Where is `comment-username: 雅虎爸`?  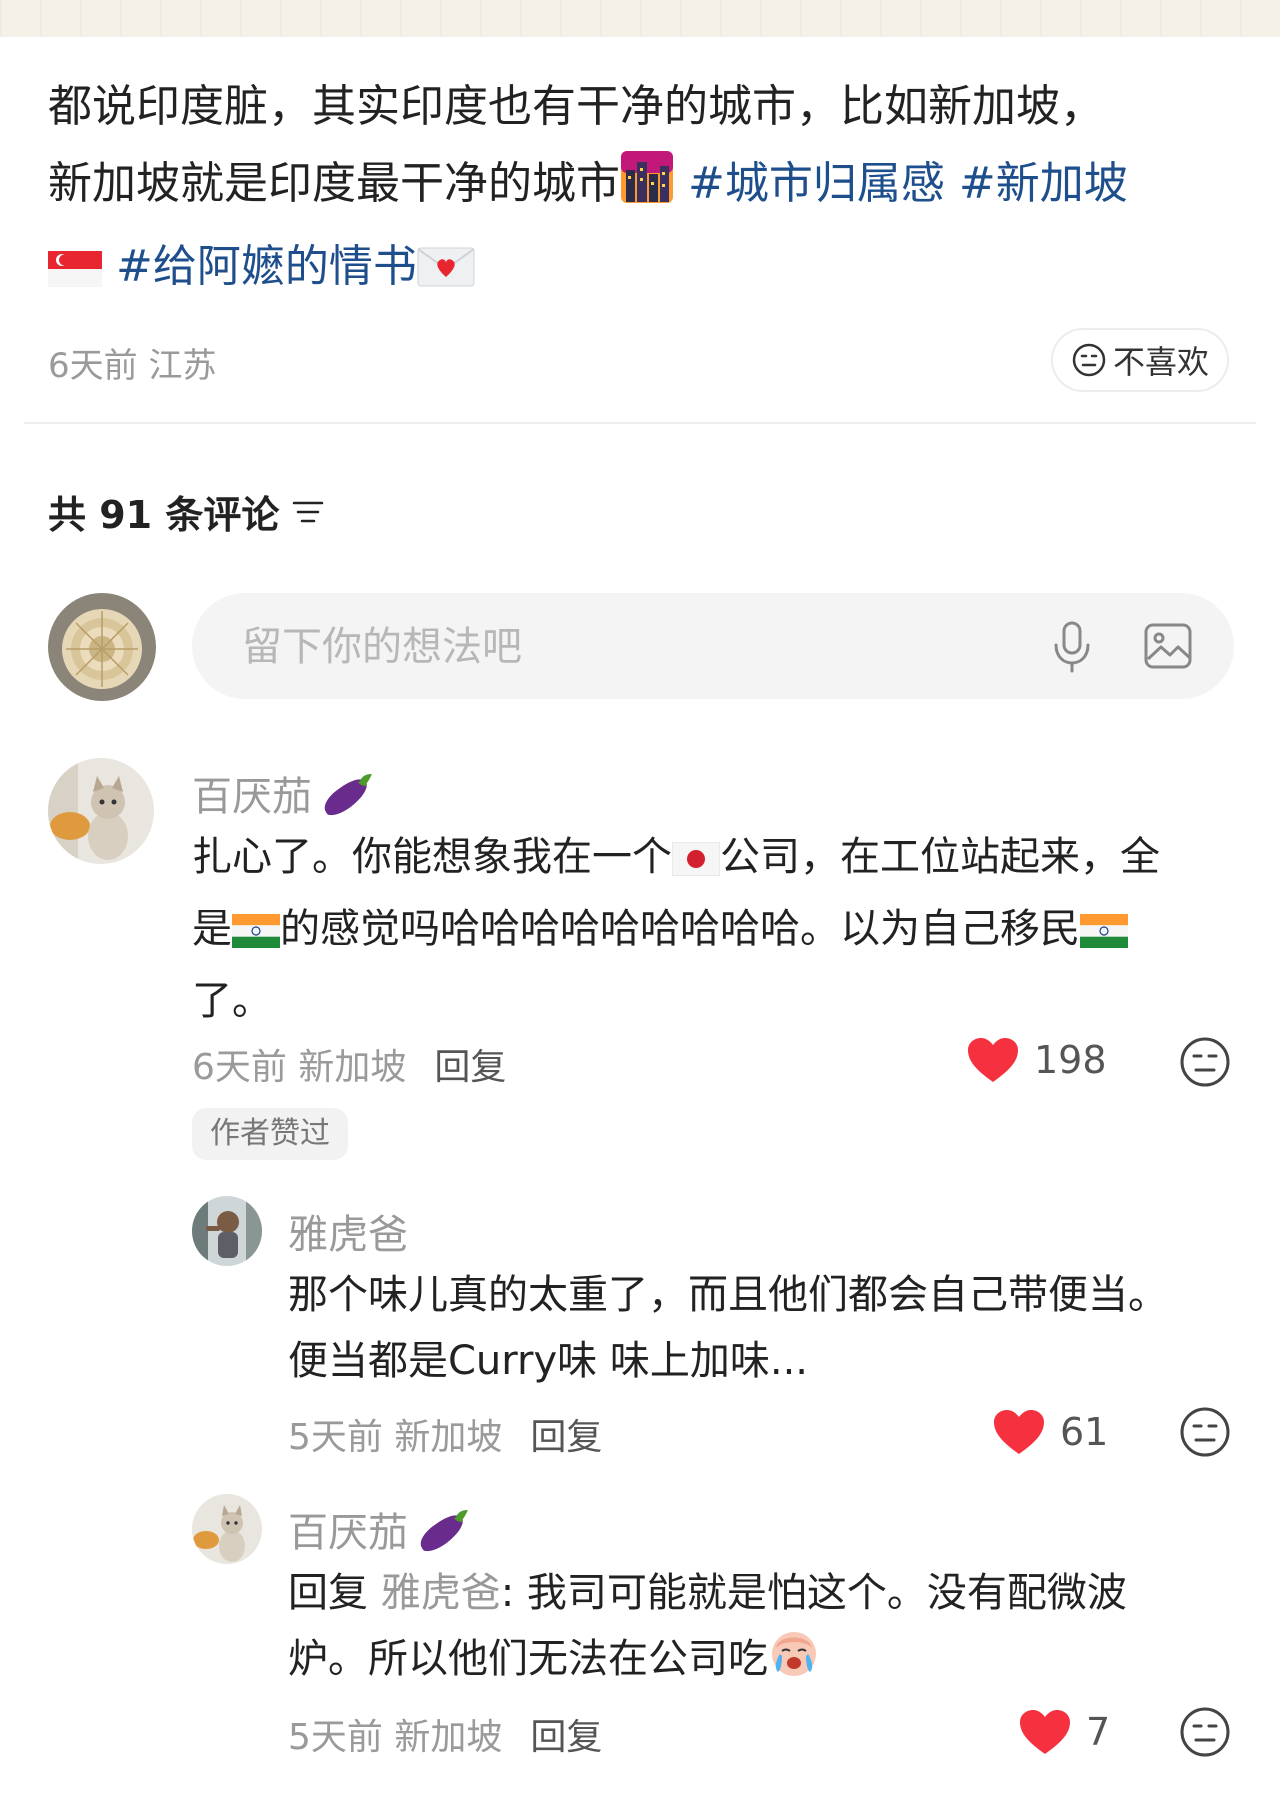
comment-username: 雅虎爸 is located at coordinates (348, 1231).